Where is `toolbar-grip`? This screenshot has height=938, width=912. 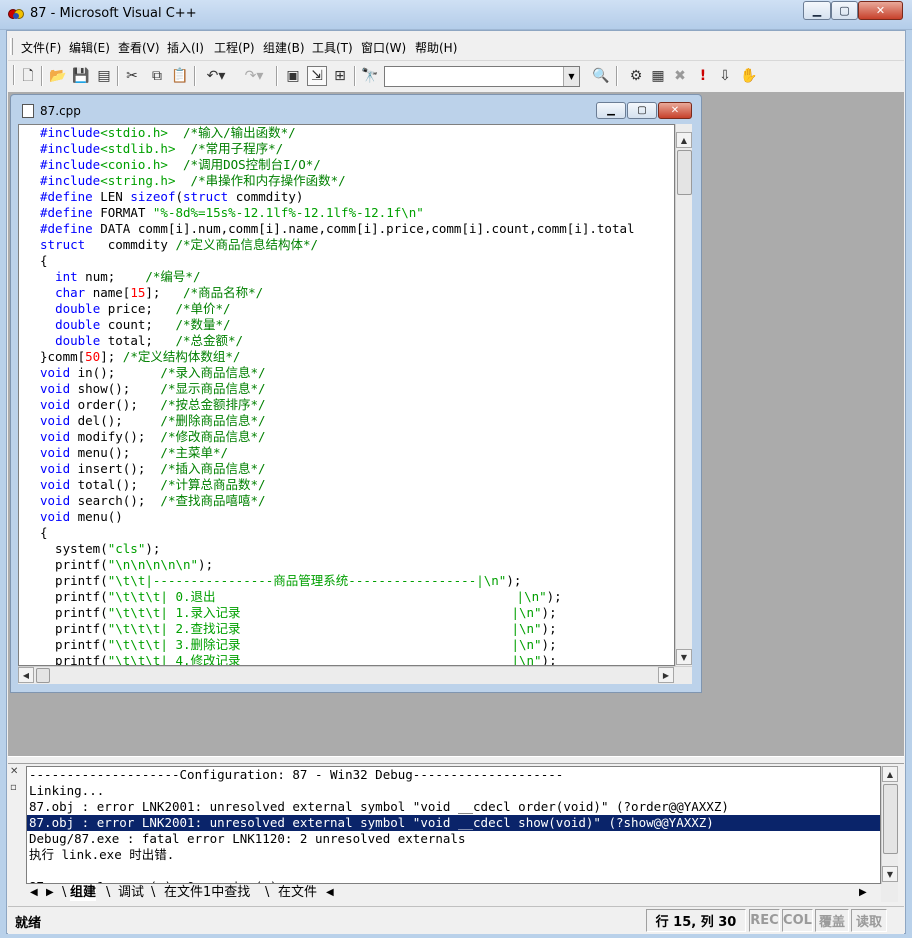
toolbar-grip is located at coordinates (14, 75).